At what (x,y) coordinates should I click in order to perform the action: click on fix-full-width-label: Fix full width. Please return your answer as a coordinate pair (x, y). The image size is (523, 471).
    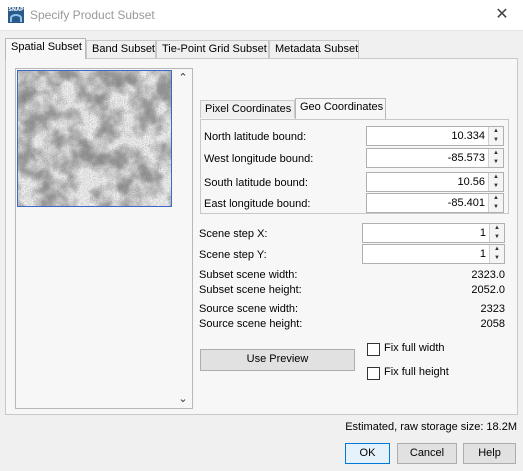
    Looking at the image, I should click on (414, 348).